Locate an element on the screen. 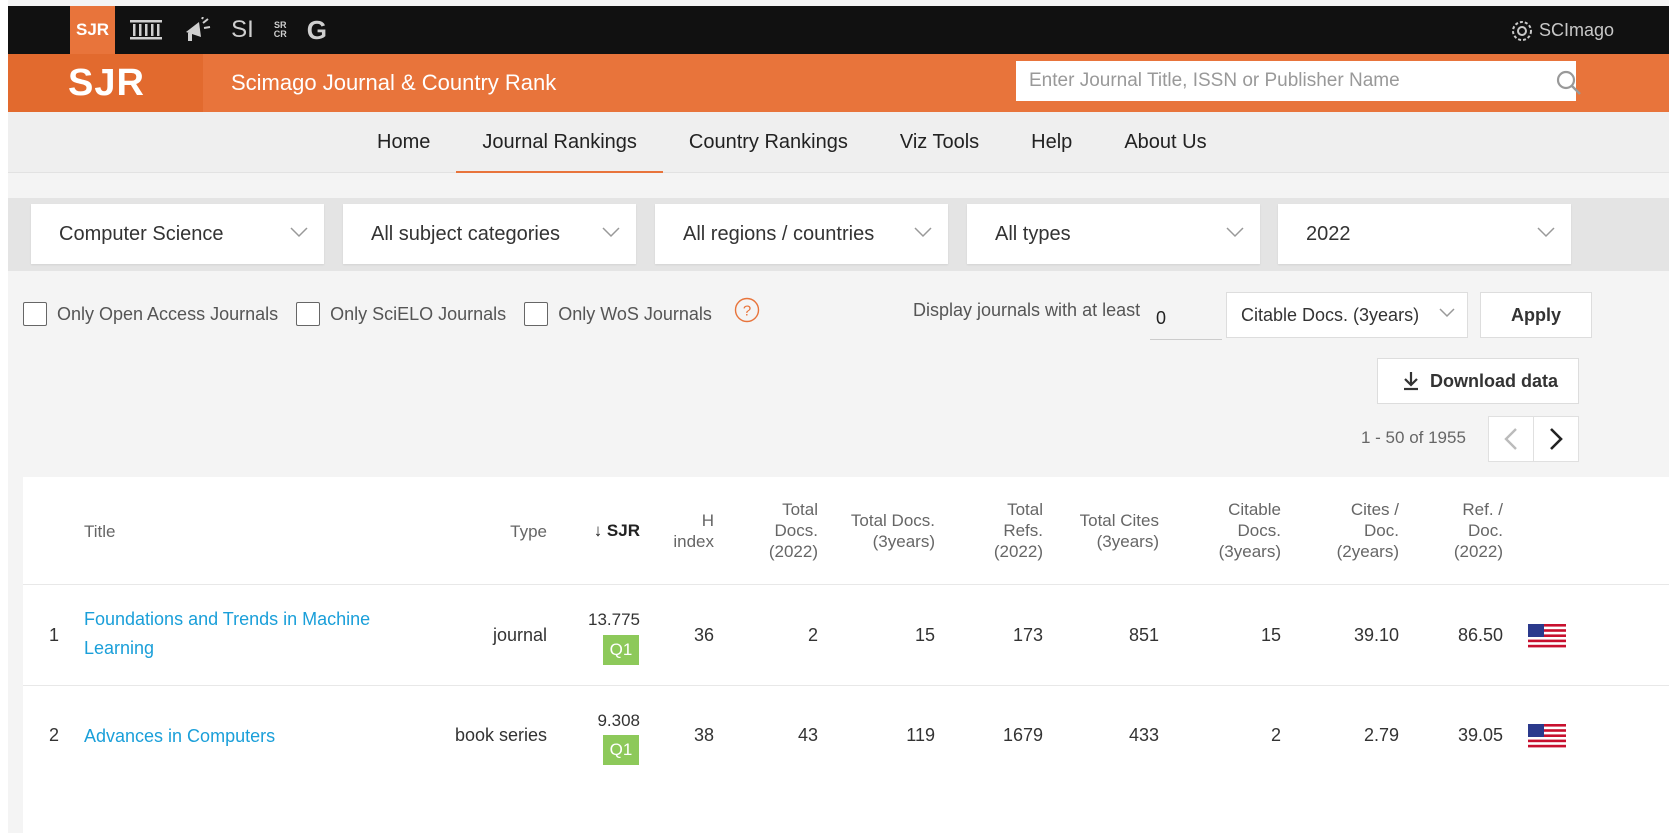 This screenshot has height=833, width=1669. min-metric-select: Citable Docs. (3years) is located at coordinates (1347, 315).